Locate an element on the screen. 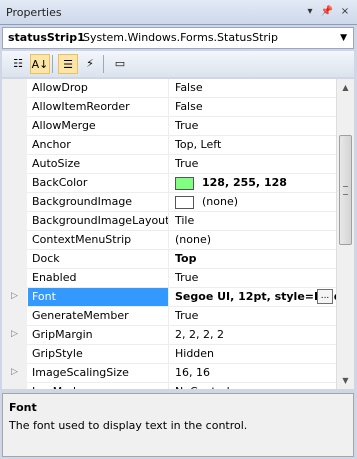 This screenshot has height=459, width=357. property-row-autosize: AutoSize True is located at coordinates (169, 164).